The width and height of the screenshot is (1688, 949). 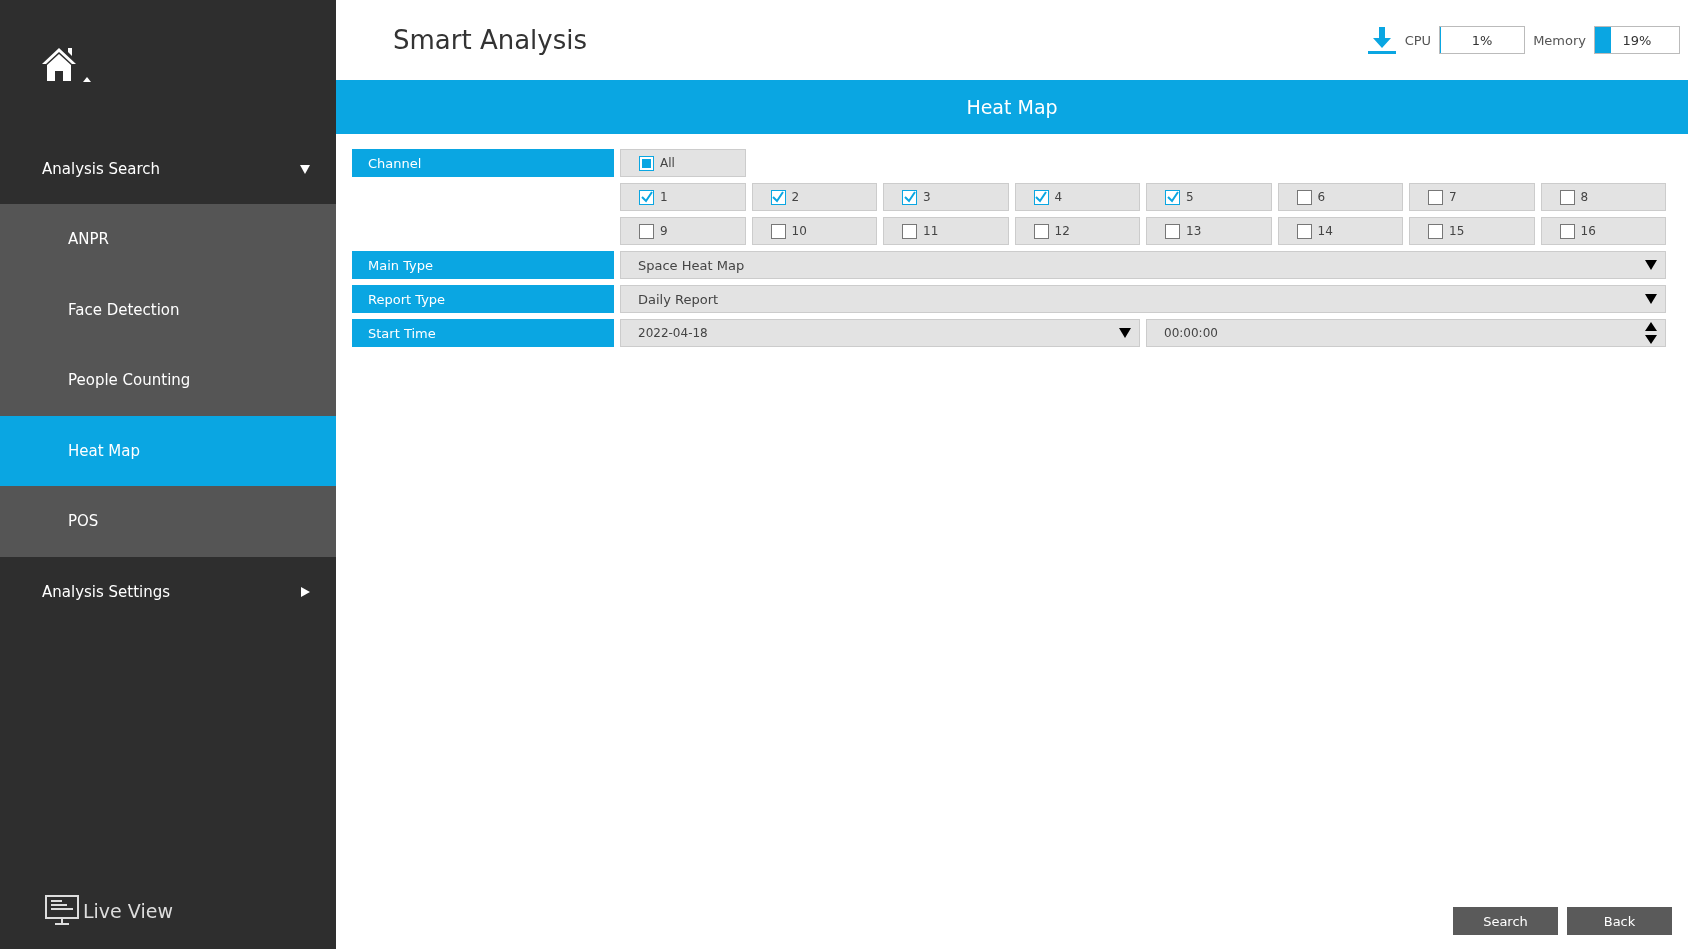 I want to click on date-field: 2022-04-18, so click(x=880, y=333).